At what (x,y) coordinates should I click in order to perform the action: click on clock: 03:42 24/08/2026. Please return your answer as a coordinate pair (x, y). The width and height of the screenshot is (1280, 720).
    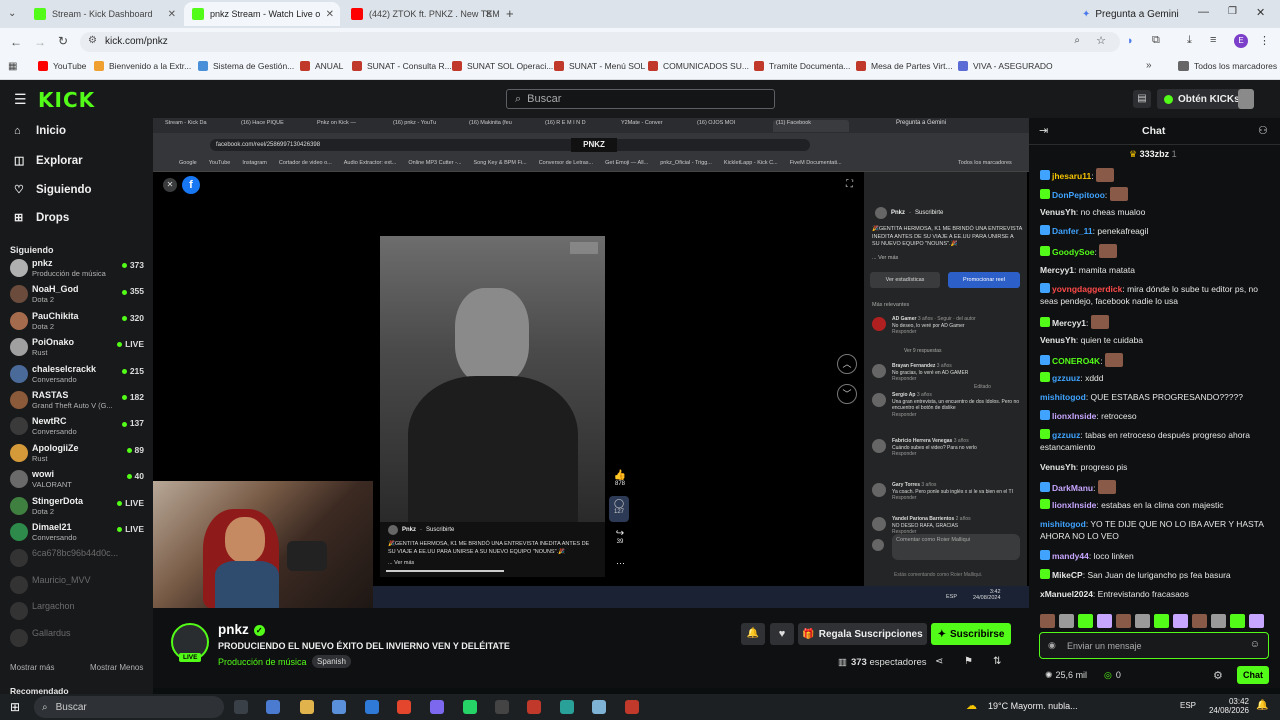
    Looking at the image, I should click on (1226, 706).